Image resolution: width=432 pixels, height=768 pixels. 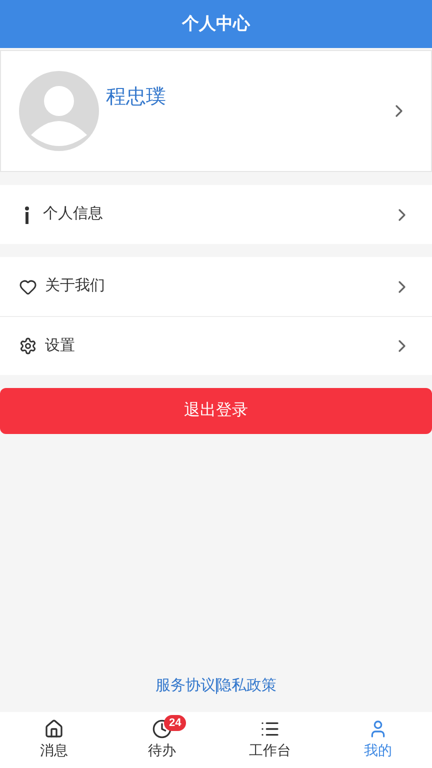 I want to click on tab-item: 消息, so click(x=54, y=740).